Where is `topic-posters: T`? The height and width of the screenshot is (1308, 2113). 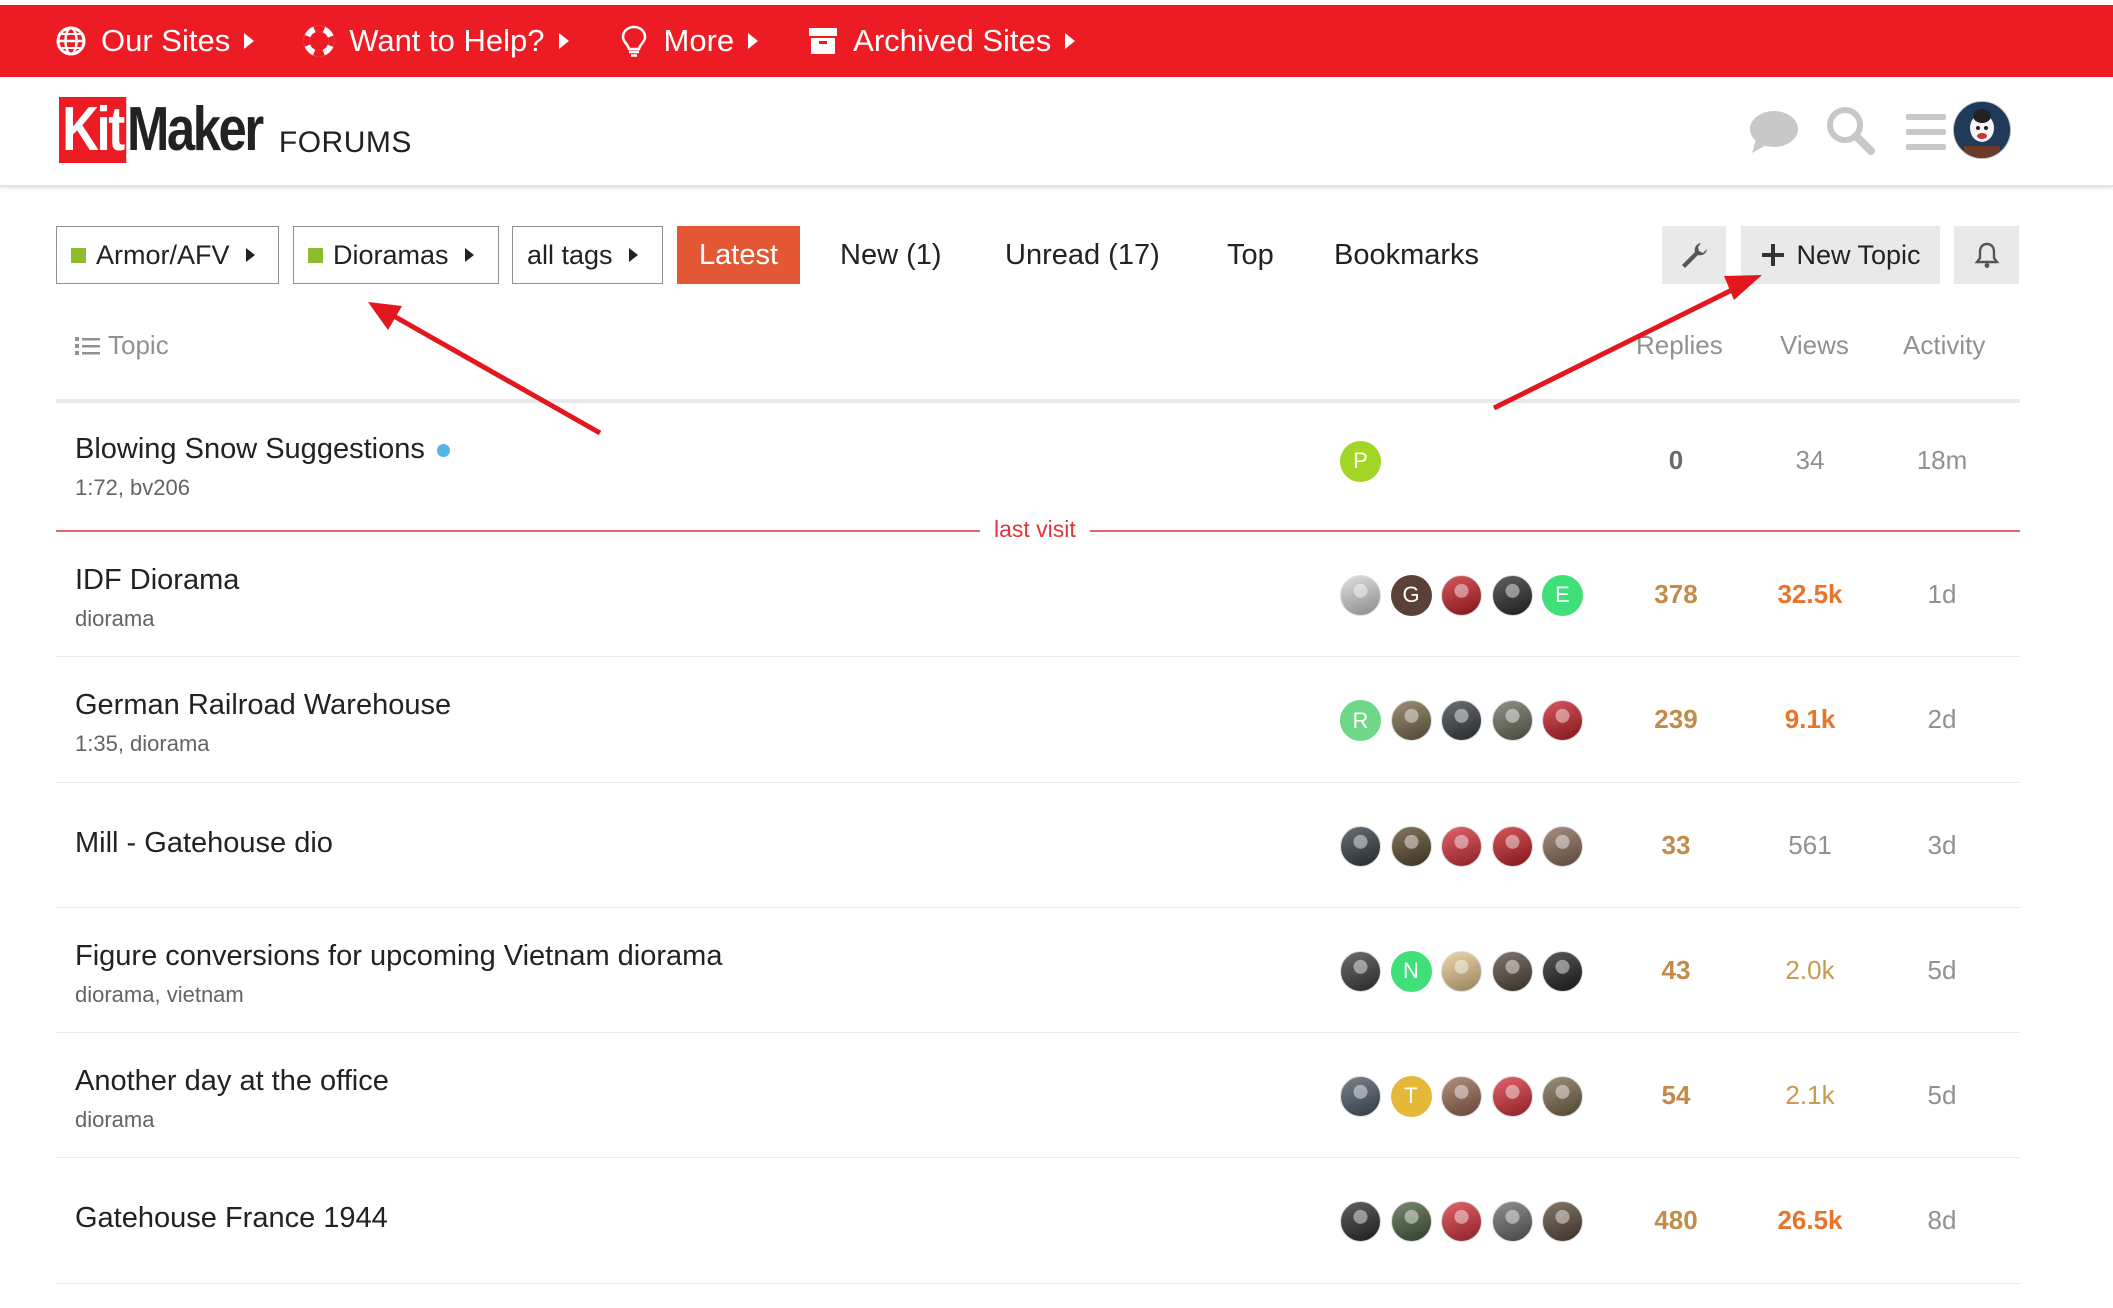
topic-posters: T is located at coordinates (1466, 1096).